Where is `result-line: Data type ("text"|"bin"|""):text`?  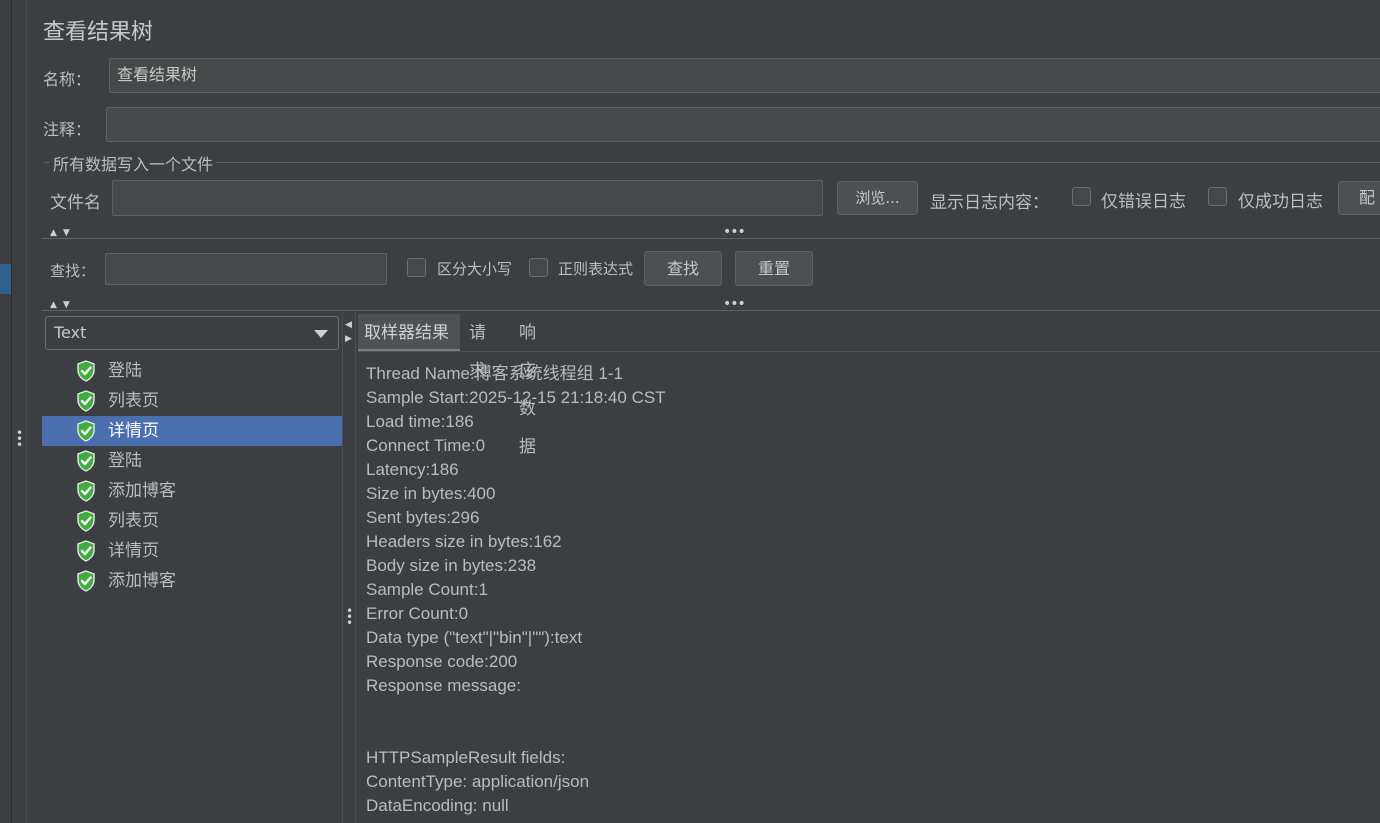 result-line: Data type ("text"|"bin"|""):text is located at coordinates (474, 637).